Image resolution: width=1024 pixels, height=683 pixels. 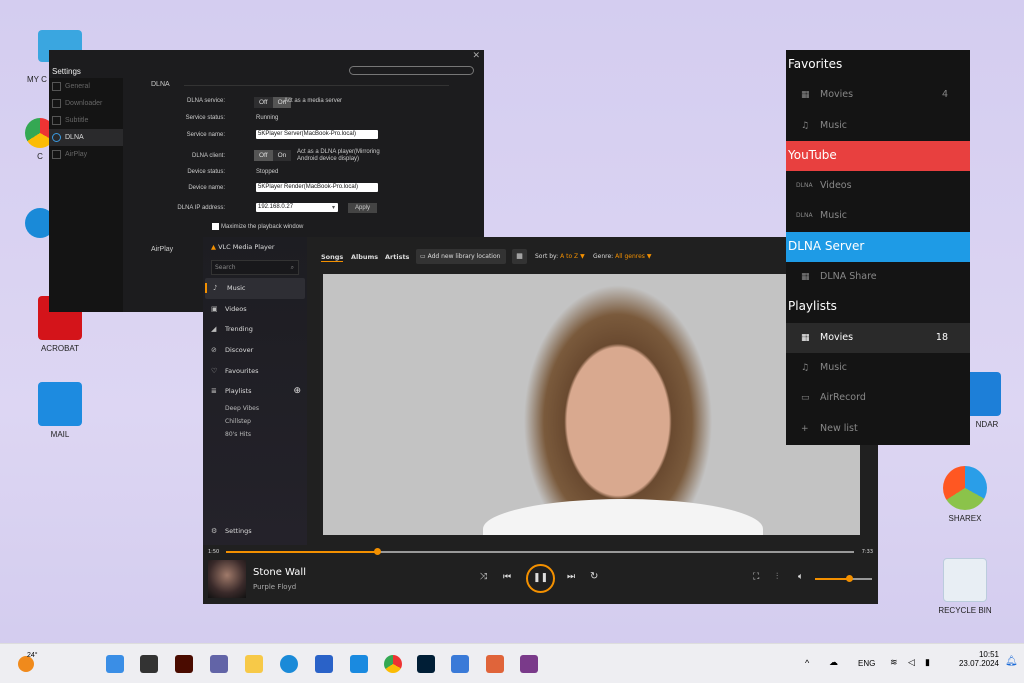 I want to click on taskbar: 24° ^ ☁ ENG ≋ ◁ ▮ 10:51 23.07.2024 🔔︎, so click(x=512, y=663).